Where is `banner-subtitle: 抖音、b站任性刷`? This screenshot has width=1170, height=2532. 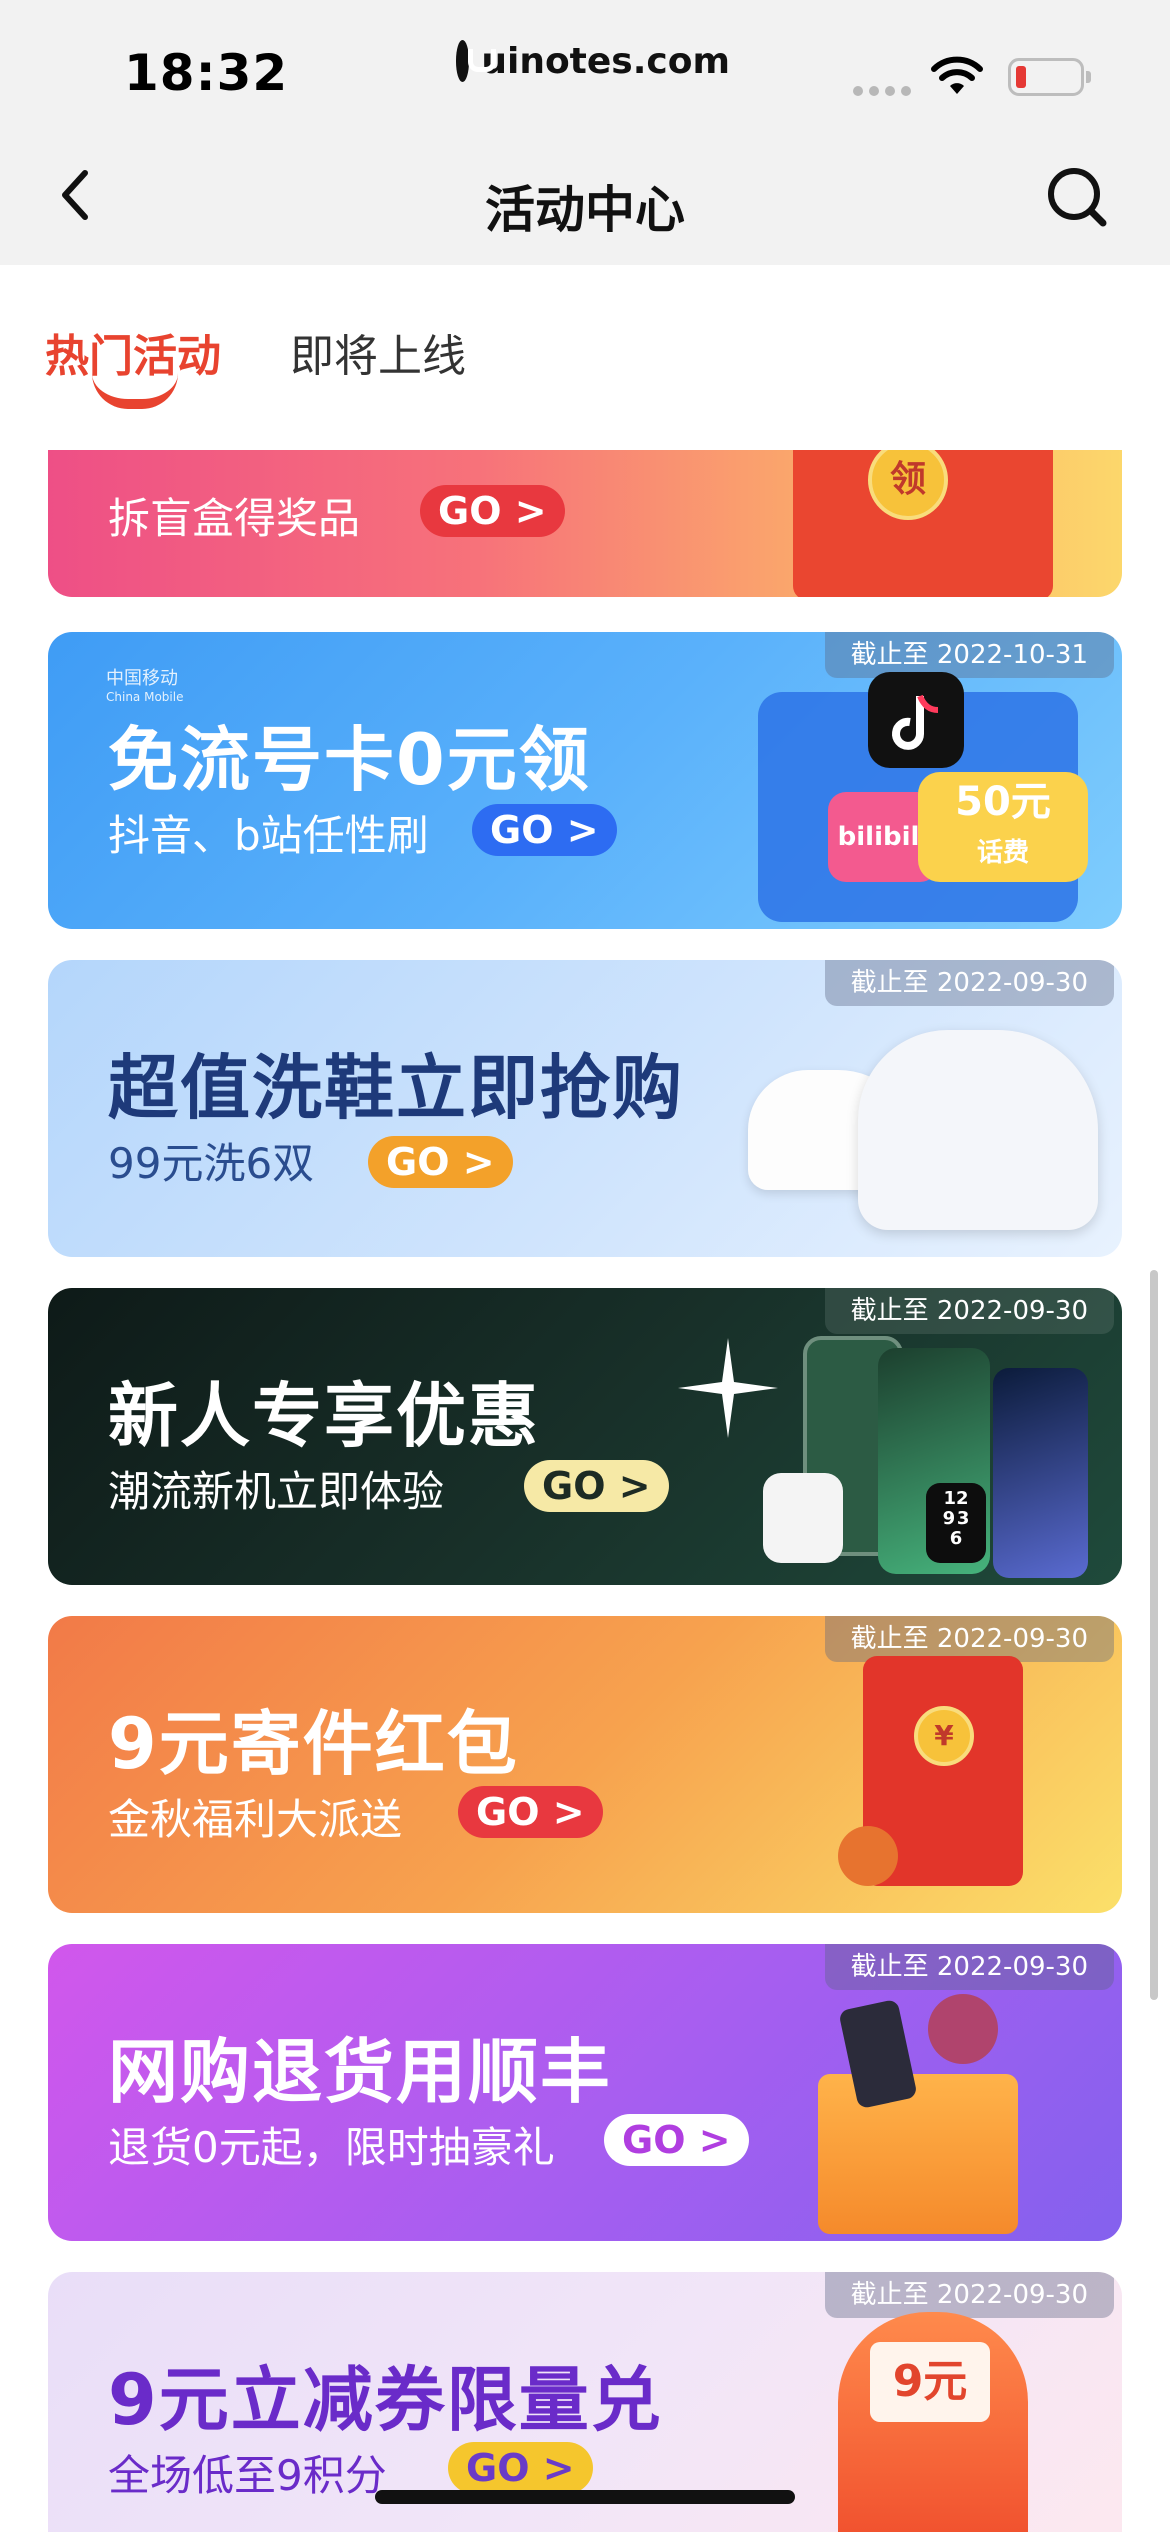 banner-subtitle: 抖音、b站任性刷 is located at coordinates (268, 835).